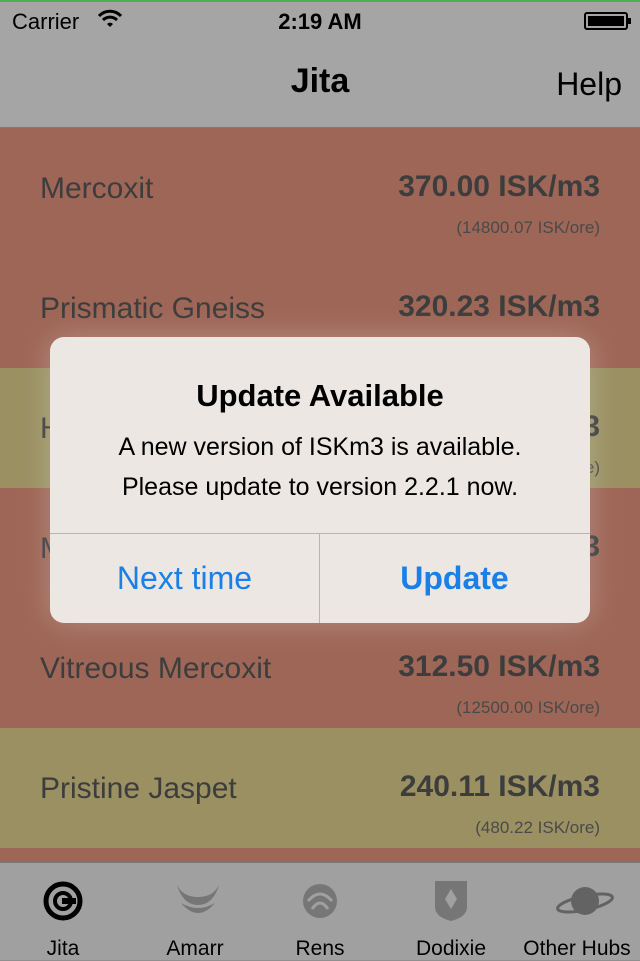 The image size is (640, 961). What do you see at coordinates (320, 487) in the screenshot?
I see `alert-message-line: Please update to version 2.2.1 now.` at bounding box center [320, 487].